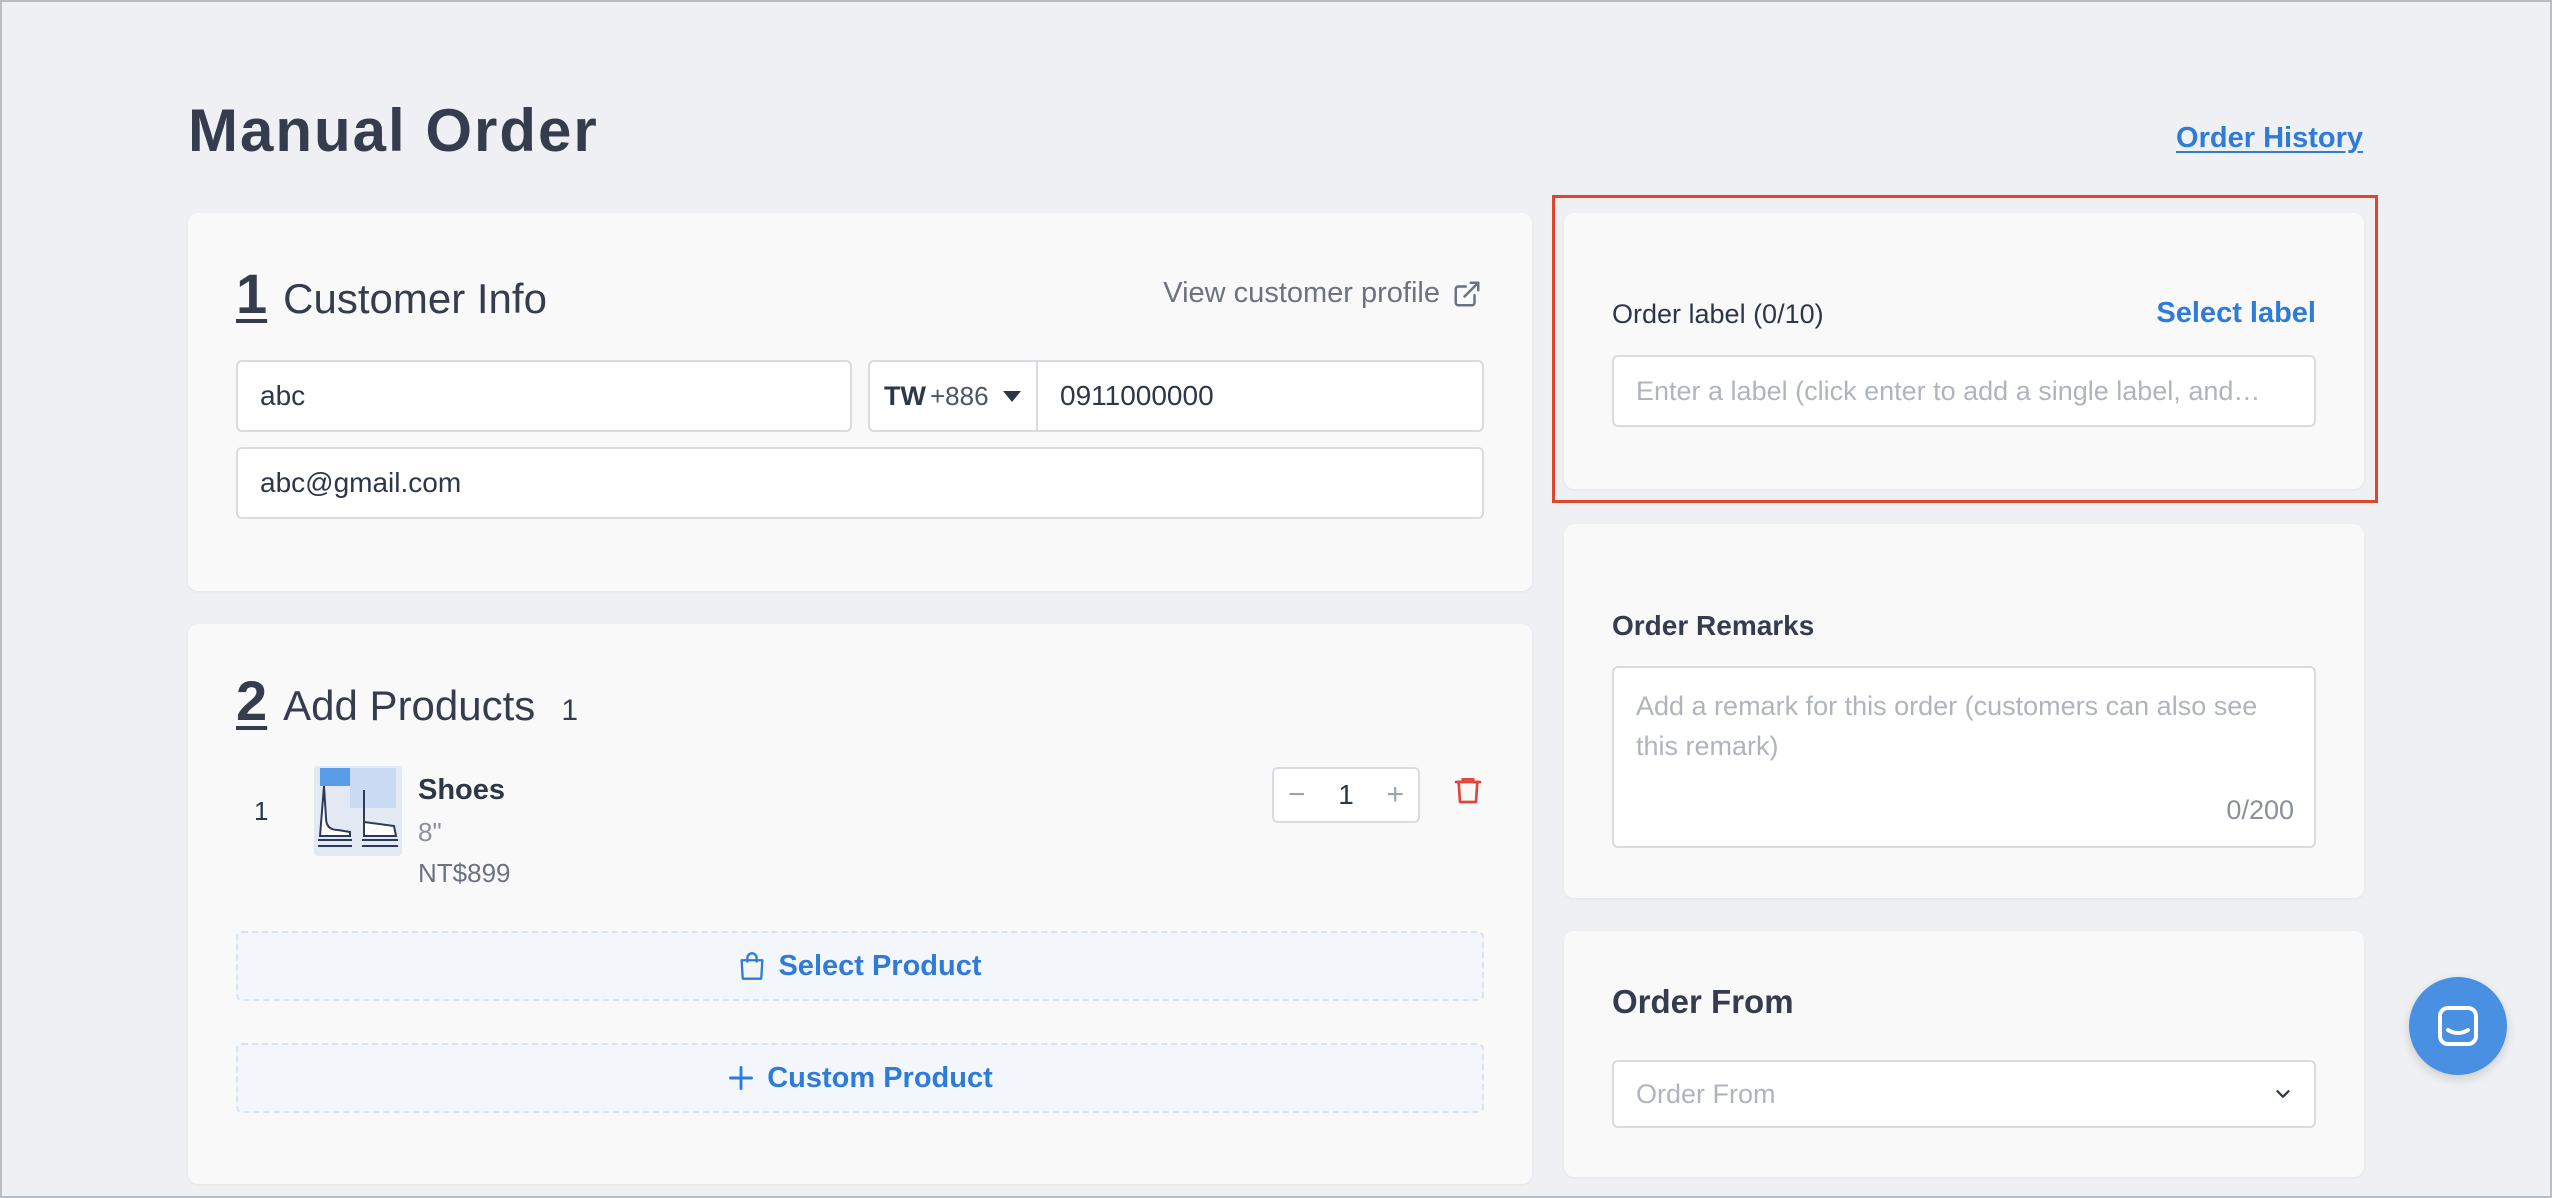  Describe the element at coordinates (1297, 795) in the screenshot. I see `minus-icon: −` at that location.